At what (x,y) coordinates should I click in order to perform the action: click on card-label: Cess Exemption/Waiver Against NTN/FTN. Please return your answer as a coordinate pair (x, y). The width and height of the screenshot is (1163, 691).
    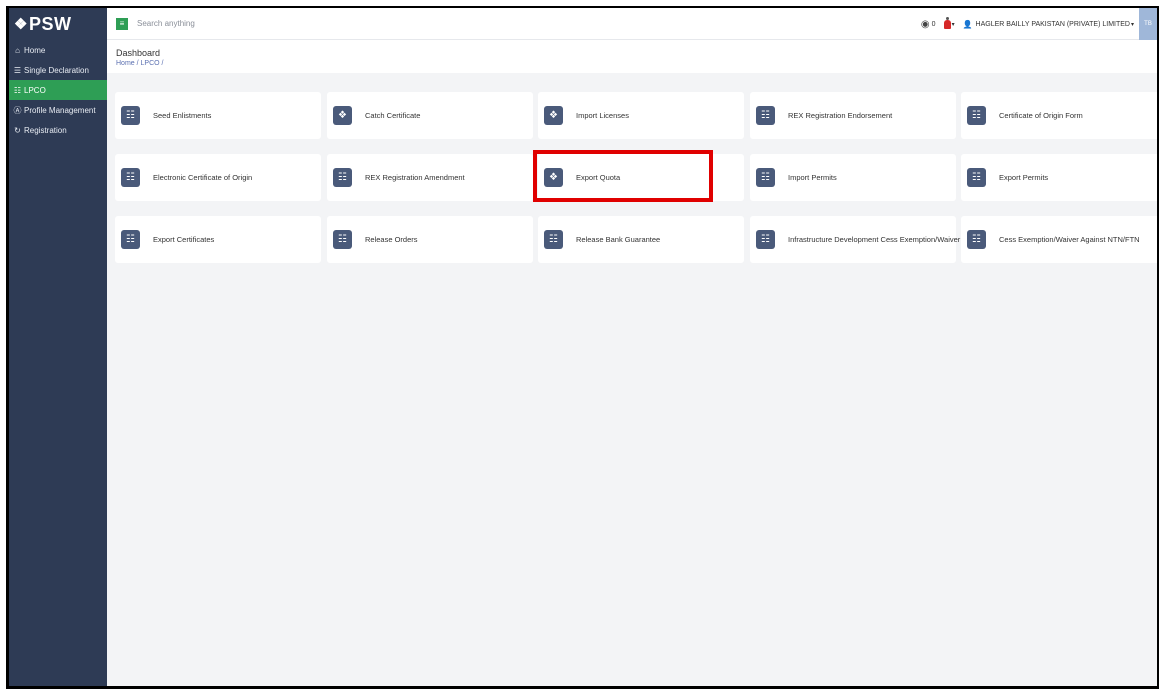
    Looking at the image, I should click on (1069, 239).